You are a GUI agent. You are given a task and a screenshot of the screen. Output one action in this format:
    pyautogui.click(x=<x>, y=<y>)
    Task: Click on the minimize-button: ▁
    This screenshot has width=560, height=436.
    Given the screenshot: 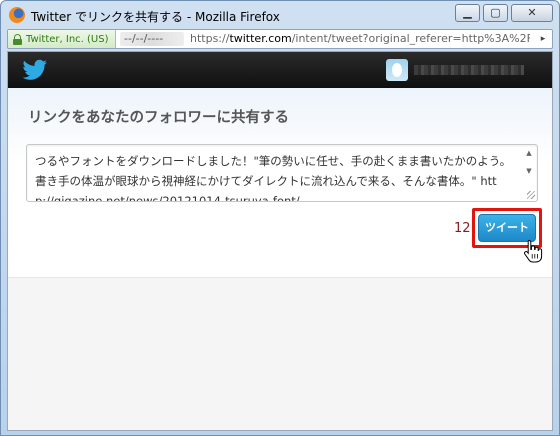 What is the action you would take?
    pyautogui.click(x=467, y=13)
    